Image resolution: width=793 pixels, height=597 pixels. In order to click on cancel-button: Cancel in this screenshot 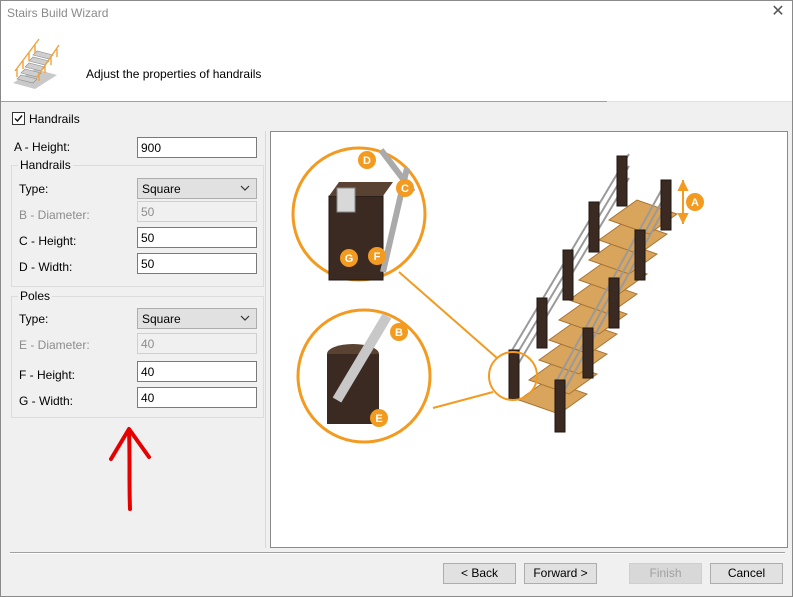, I will do `click(746, 573)`.